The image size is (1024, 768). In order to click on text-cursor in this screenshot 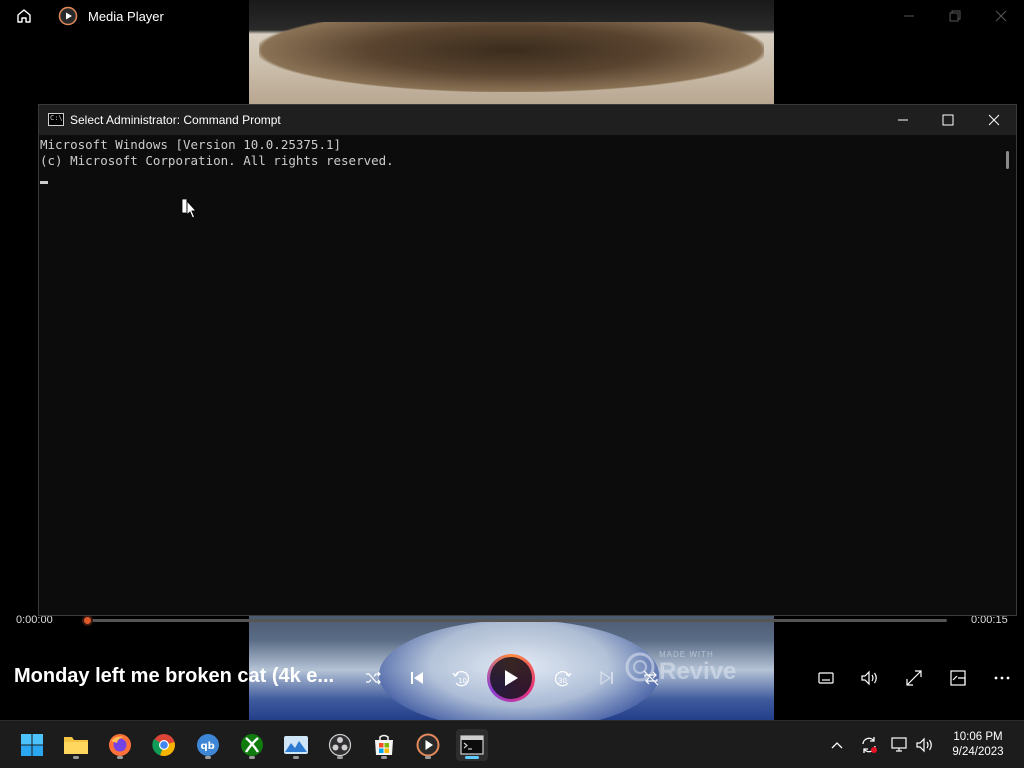, I will do `click(44, 182)`.